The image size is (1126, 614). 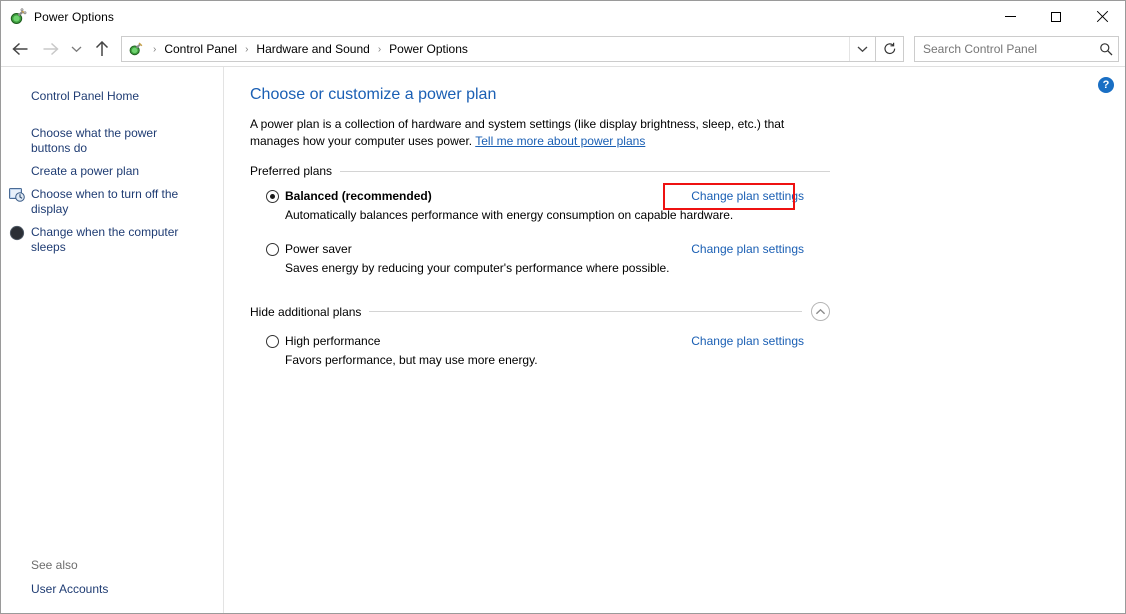 I want to click on close-icon, so click(x=1102, y=17).